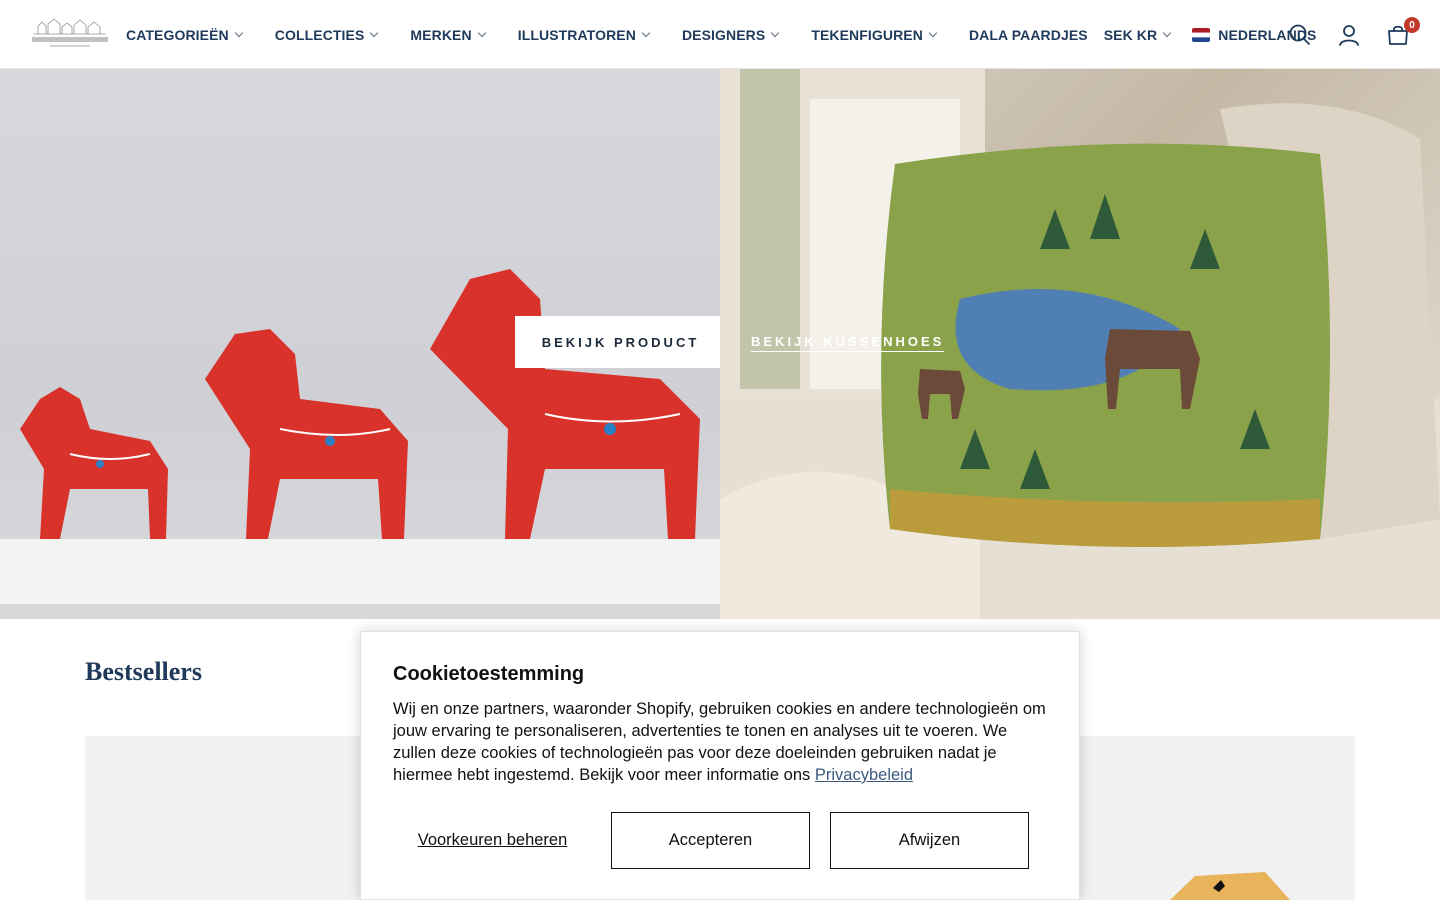  I want to click on nav-categorieen: CATEGORIEËN, so click(184, 34).